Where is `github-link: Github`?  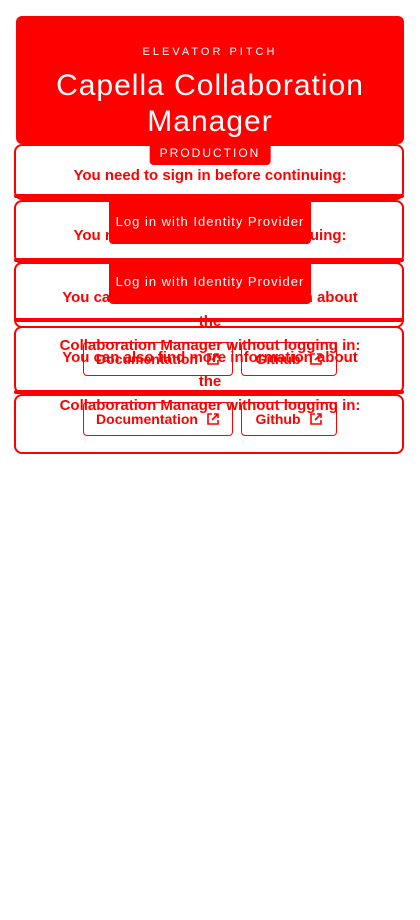
github-link: Github is located at coordinates (289, 419).